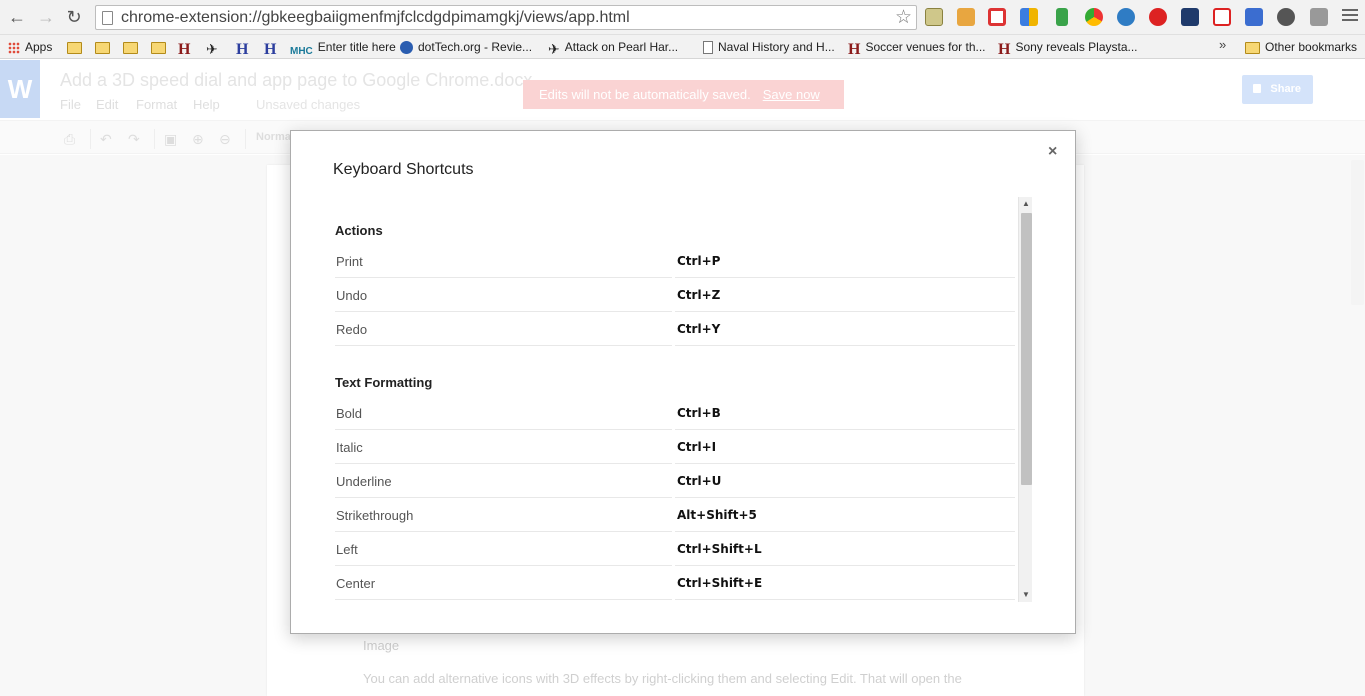 Image resolution: width=1365 pixels, height=696 pixels. I want to click on globe-icon, so click(1126, 17).